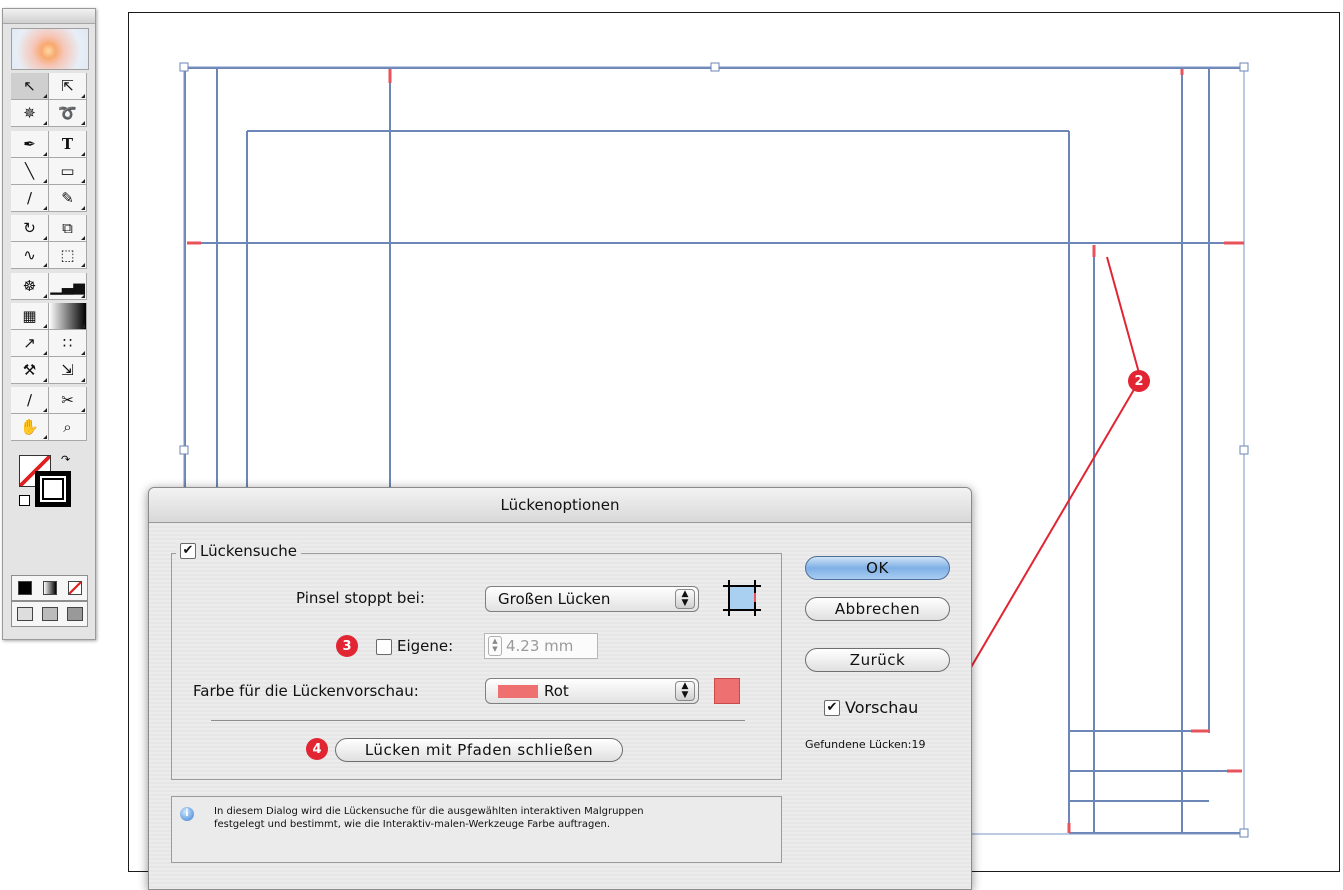 The height and width of the screenshot is (890, 1343). Describe the element at coordinates (30, 255) in the screenshot. I see `warp-tool-icon: ∿` at that location.